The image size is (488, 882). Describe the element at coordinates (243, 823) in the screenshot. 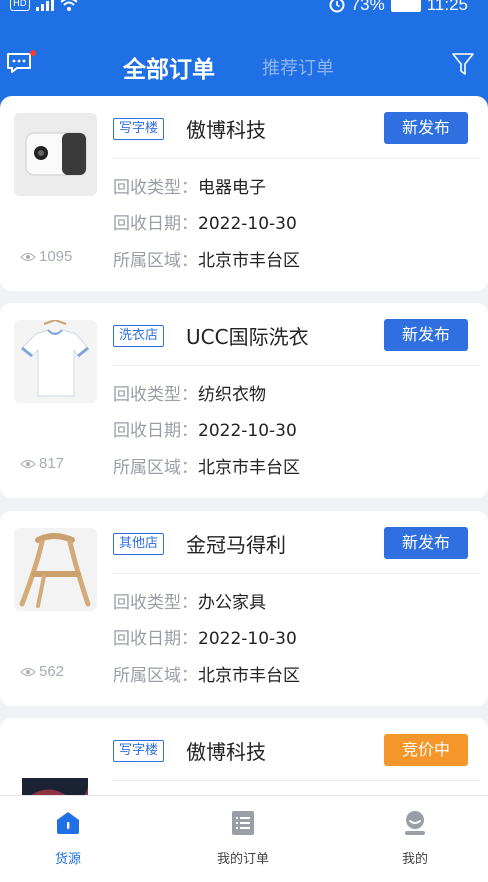

I see `list-icon` at that location.